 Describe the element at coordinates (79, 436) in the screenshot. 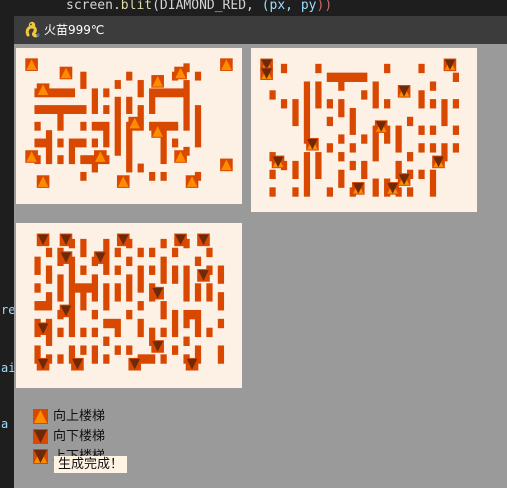

I see `legend-label-down: 向下楼梯` at that location.